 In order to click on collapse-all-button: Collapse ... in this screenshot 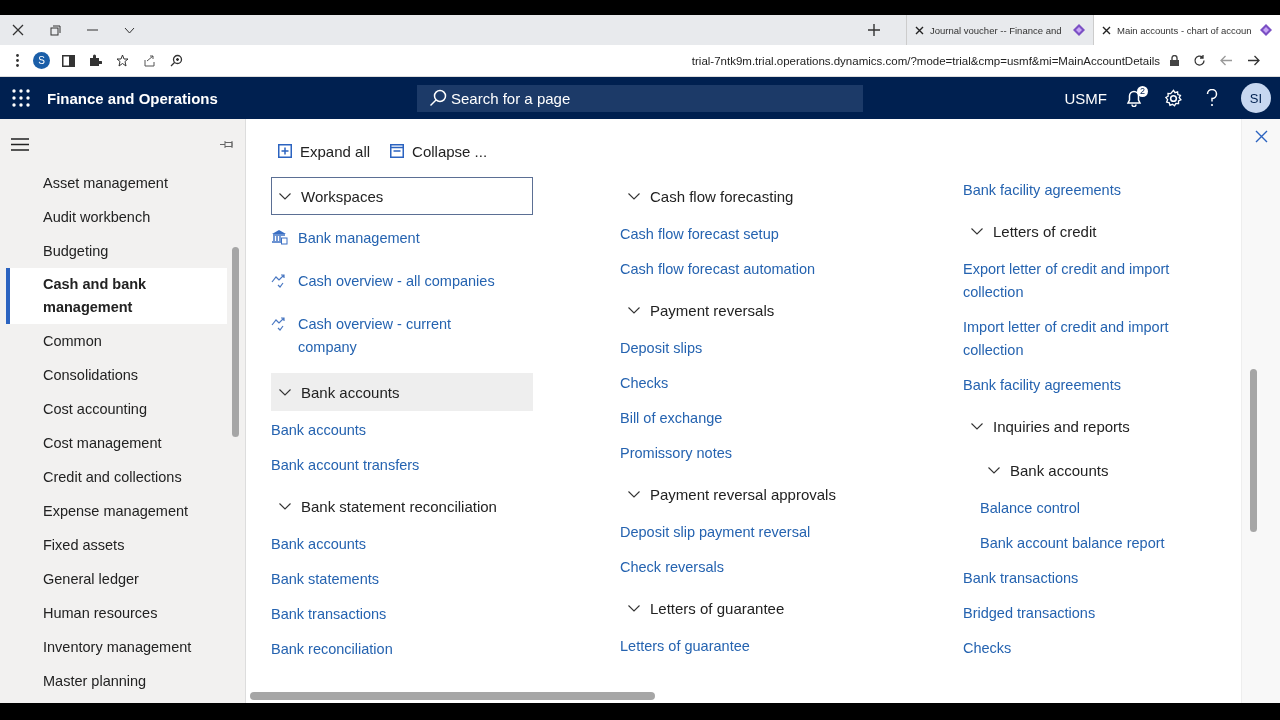, I will do `click(439, 151)`.